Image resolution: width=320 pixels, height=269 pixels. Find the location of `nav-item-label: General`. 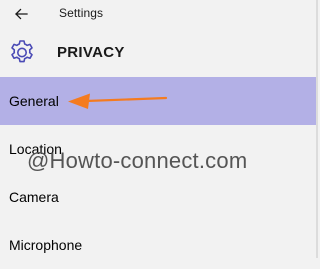

nav-item-label: General is located at coordinates (34, 101).